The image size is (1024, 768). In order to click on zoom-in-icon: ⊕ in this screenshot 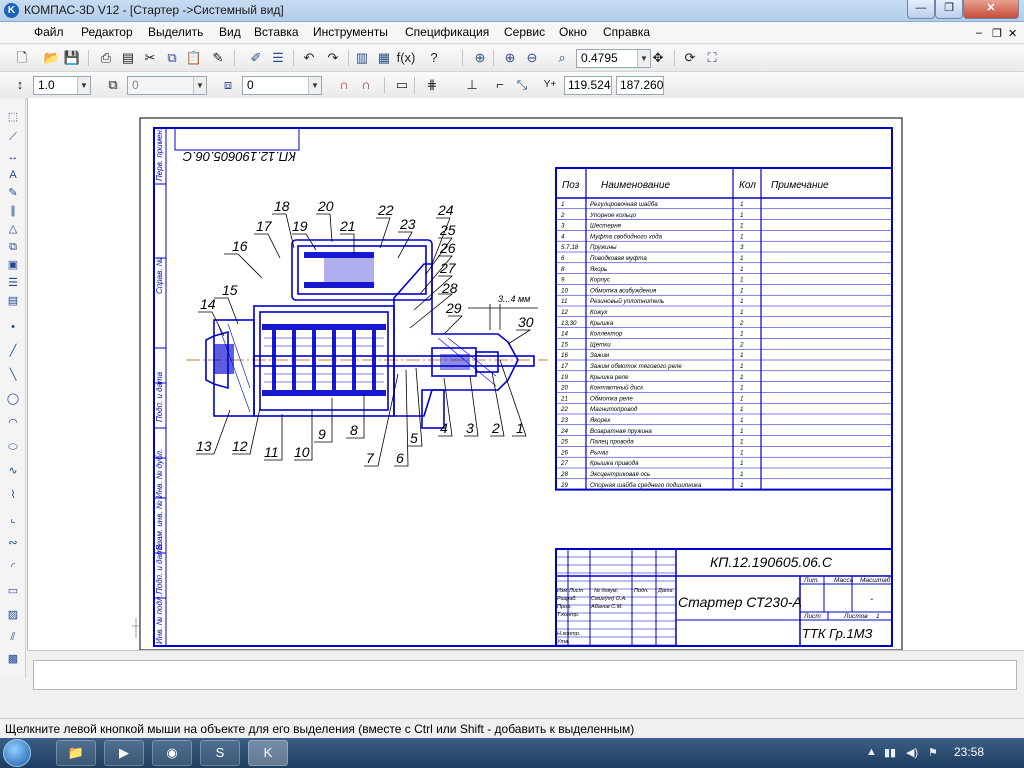, I will do `click(510, 58)`.